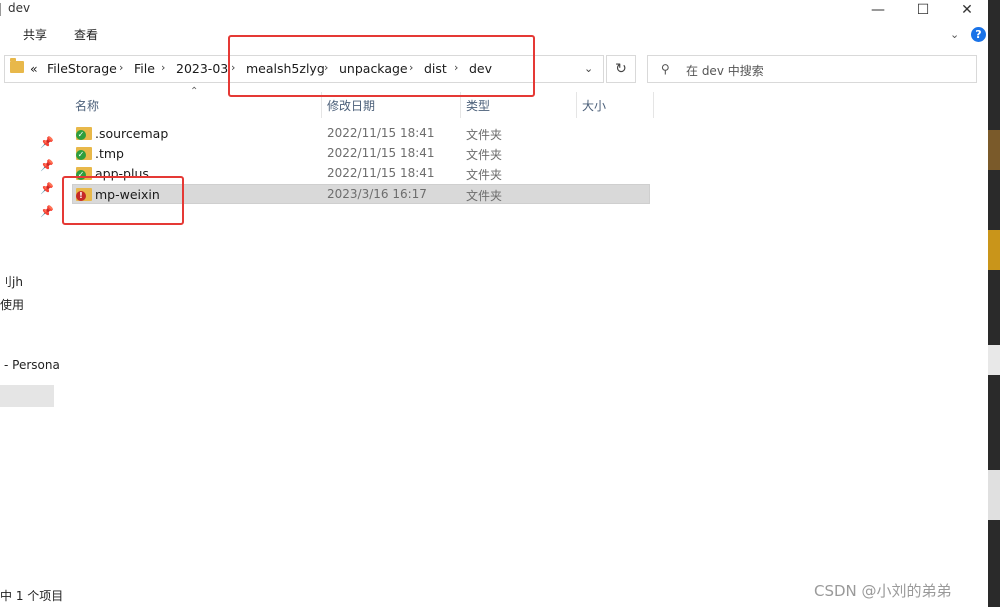 The image size is (1000, 607). What do you see at coordinates (978, 34) in the screenshot?
I see `help-icon: ?` at bounding box center [978, 34].